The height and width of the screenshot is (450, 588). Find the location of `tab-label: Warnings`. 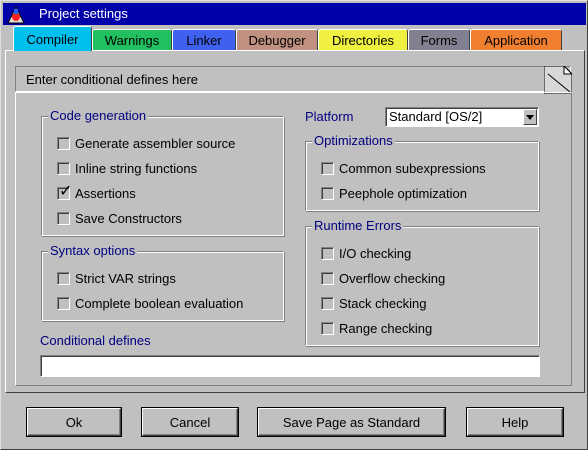

tab-label: Warnings is located at coordinates (132, 40).